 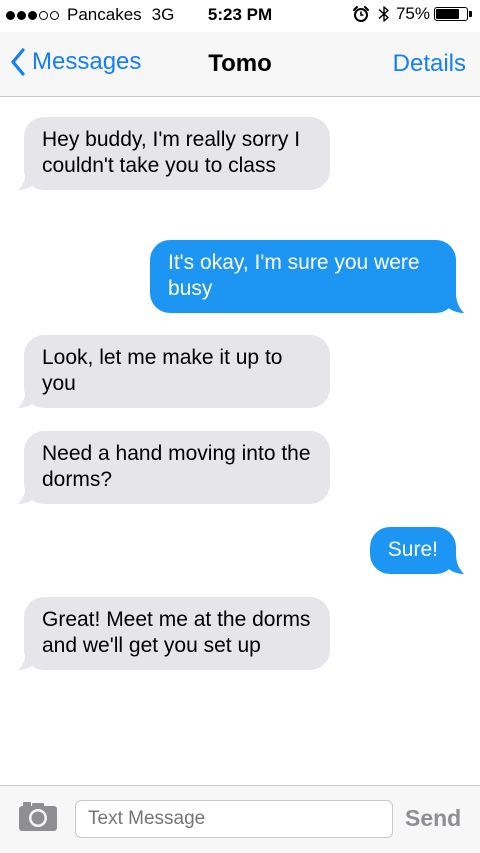 What do you see at coordinates (240, 16) in the screenshot?
I see `status-bar: Pancakes 3G 5:23 PM 75%` at bounding box center [240, 16].